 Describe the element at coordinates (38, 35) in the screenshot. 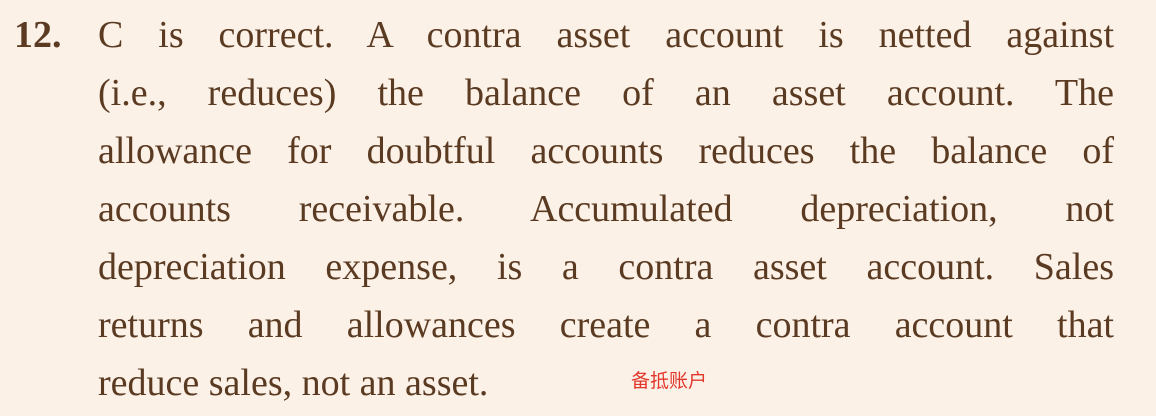

I see `question-number: 12.` at that location.